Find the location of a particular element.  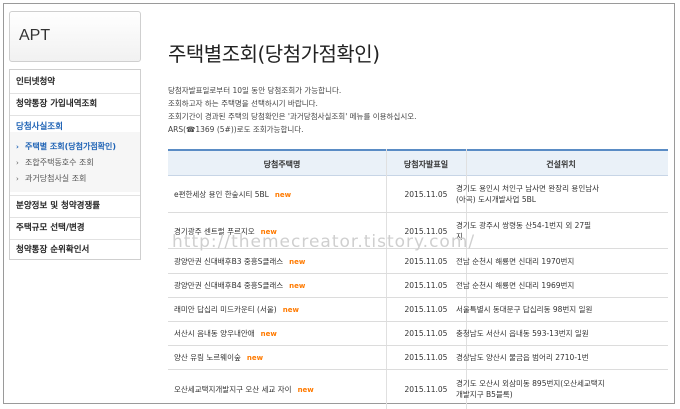

house-name: 광양만권 신대배후B4 중흥S클래스 is located at coordinates (228, 285).